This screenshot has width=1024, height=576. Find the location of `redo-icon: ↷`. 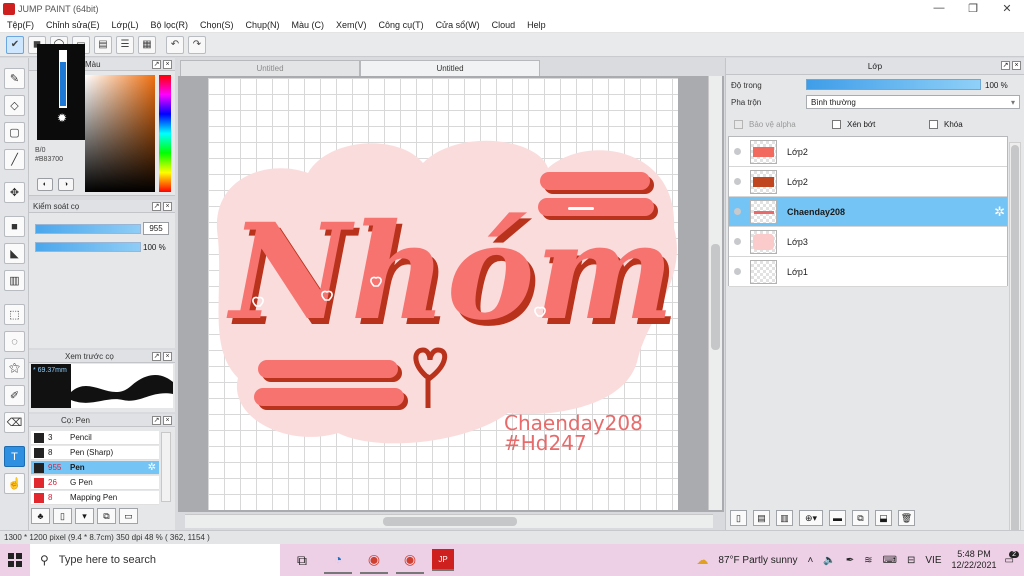

redo-icon: ↷ is located at coordinates (197, 44).